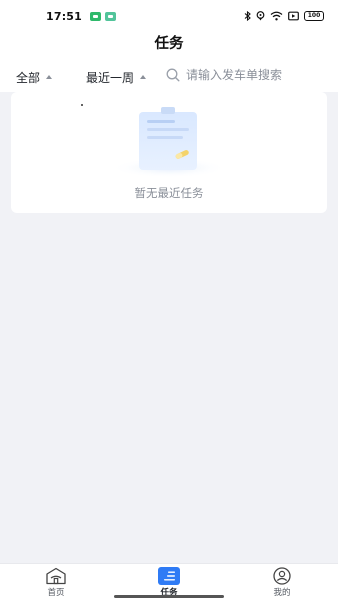  I want to click on search-box, so click(252, 75).